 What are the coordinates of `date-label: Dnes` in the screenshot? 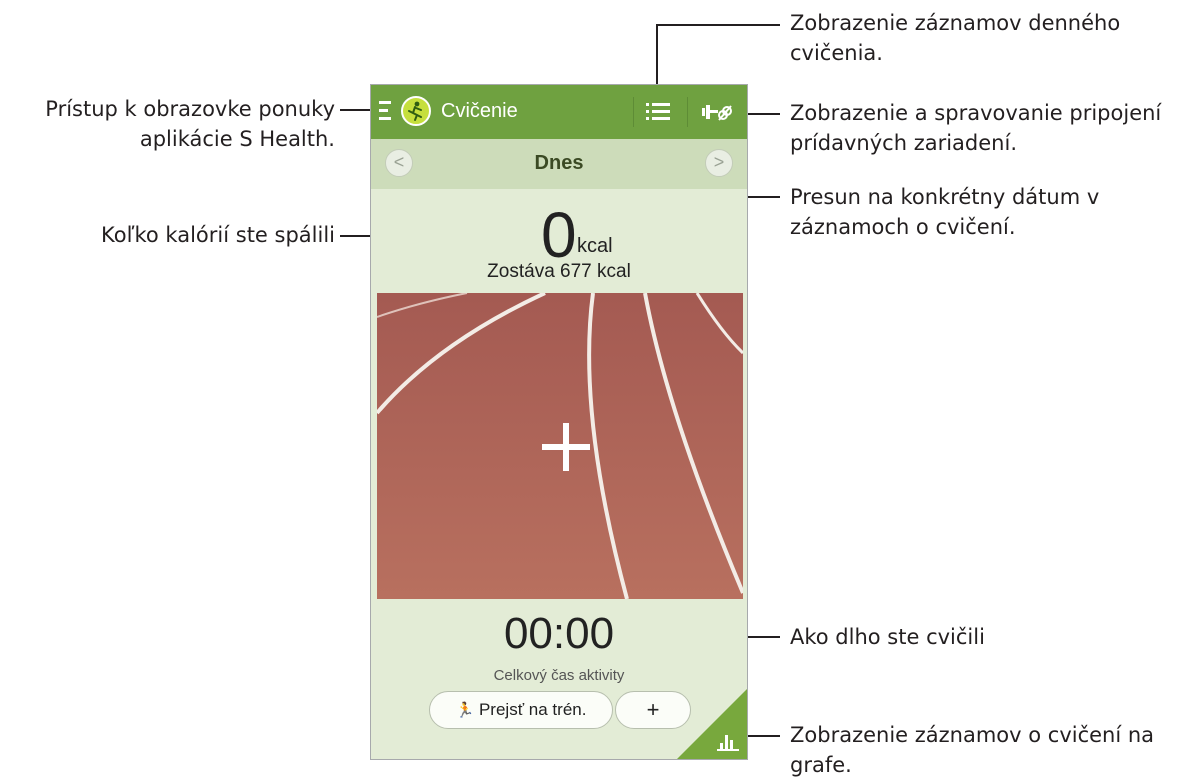 It's located at (559, 163).